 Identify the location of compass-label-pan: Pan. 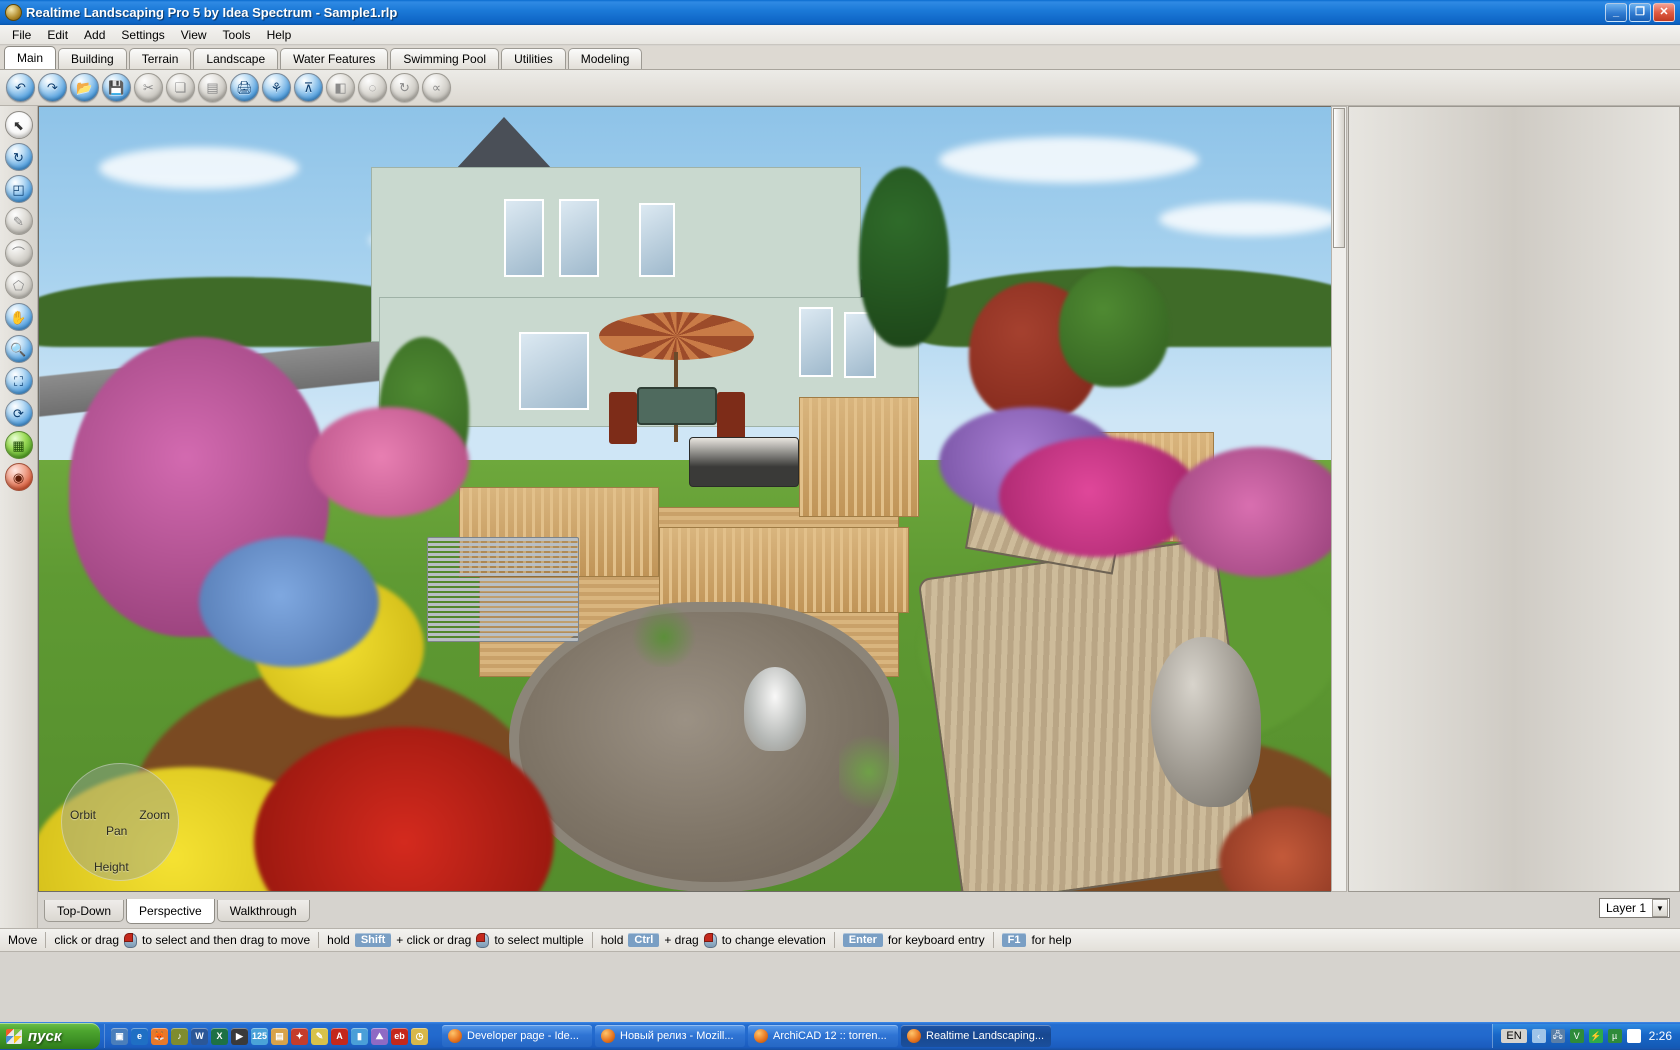
(116, 831).